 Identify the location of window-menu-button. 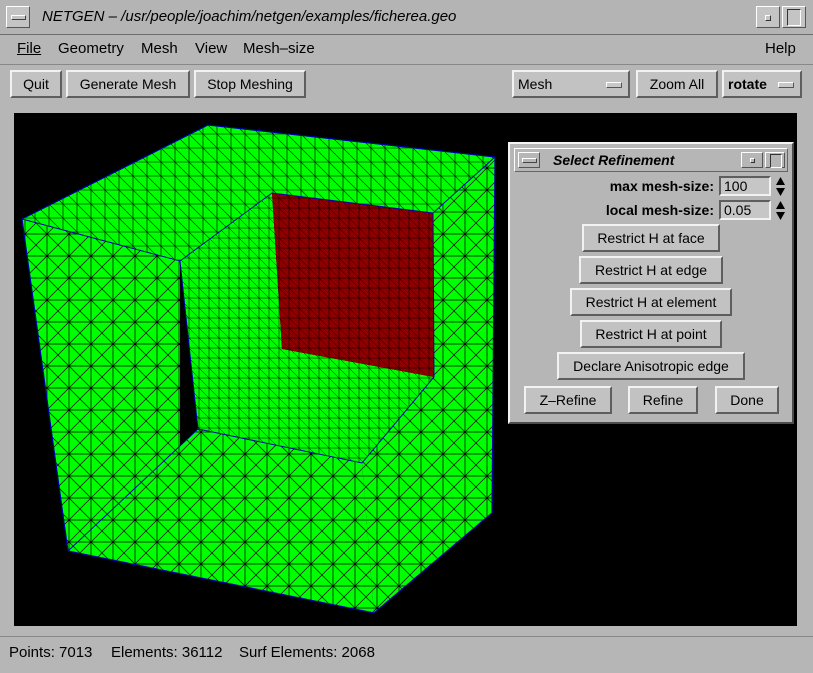
(18, 17).